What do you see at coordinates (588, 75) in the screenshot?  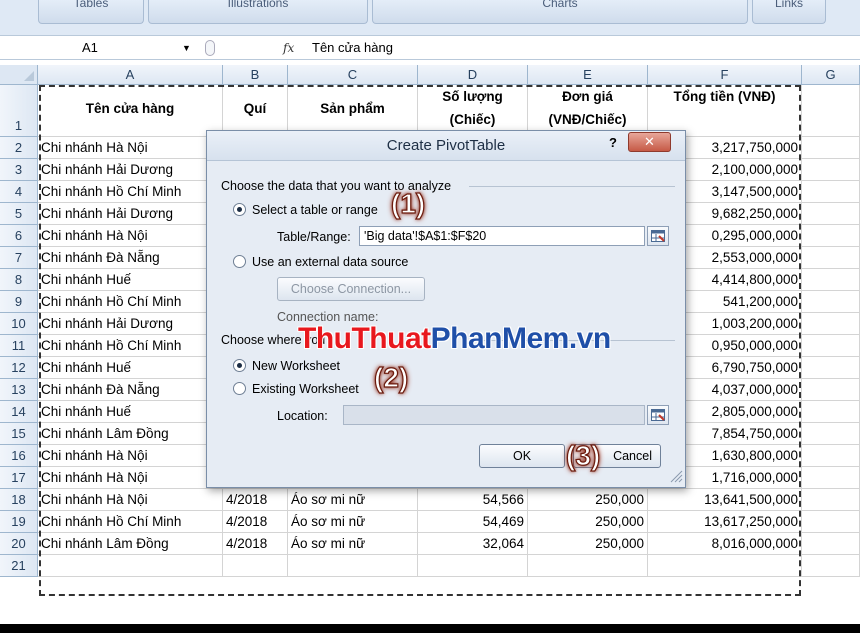 I see `column-header: E` at bounding box center [588, 75].